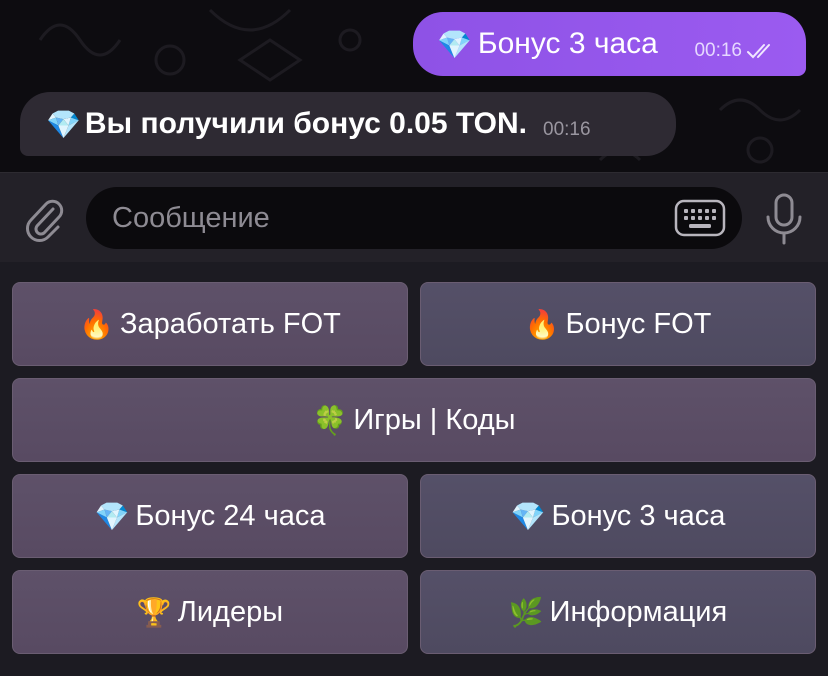 This screenshot has width=828, height=676. I want to click on message-input-placeholder: Сообщение, so click(191, 217).